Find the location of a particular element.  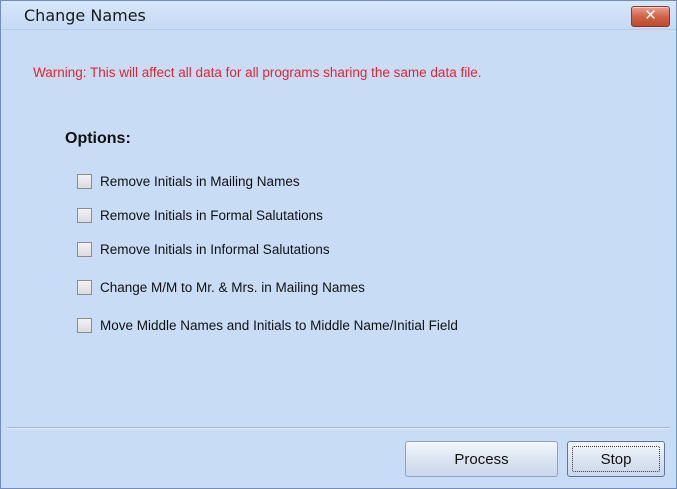

option-label: Remove Initials in Mailing Names is located at coordinates (200, 181).